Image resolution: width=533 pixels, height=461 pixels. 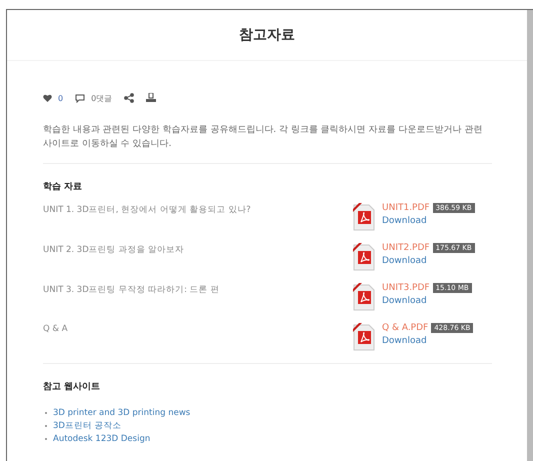 I want to click on file-link: UNIT3.PDF, so click(x=406, y=288).